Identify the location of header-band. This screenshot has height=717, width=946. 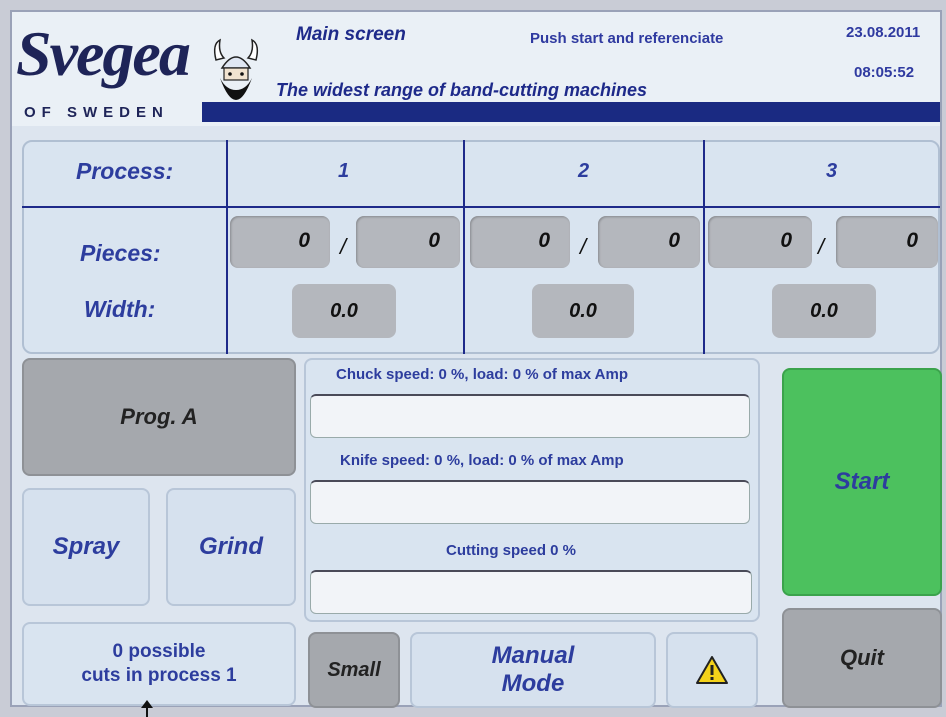
(571, 112).